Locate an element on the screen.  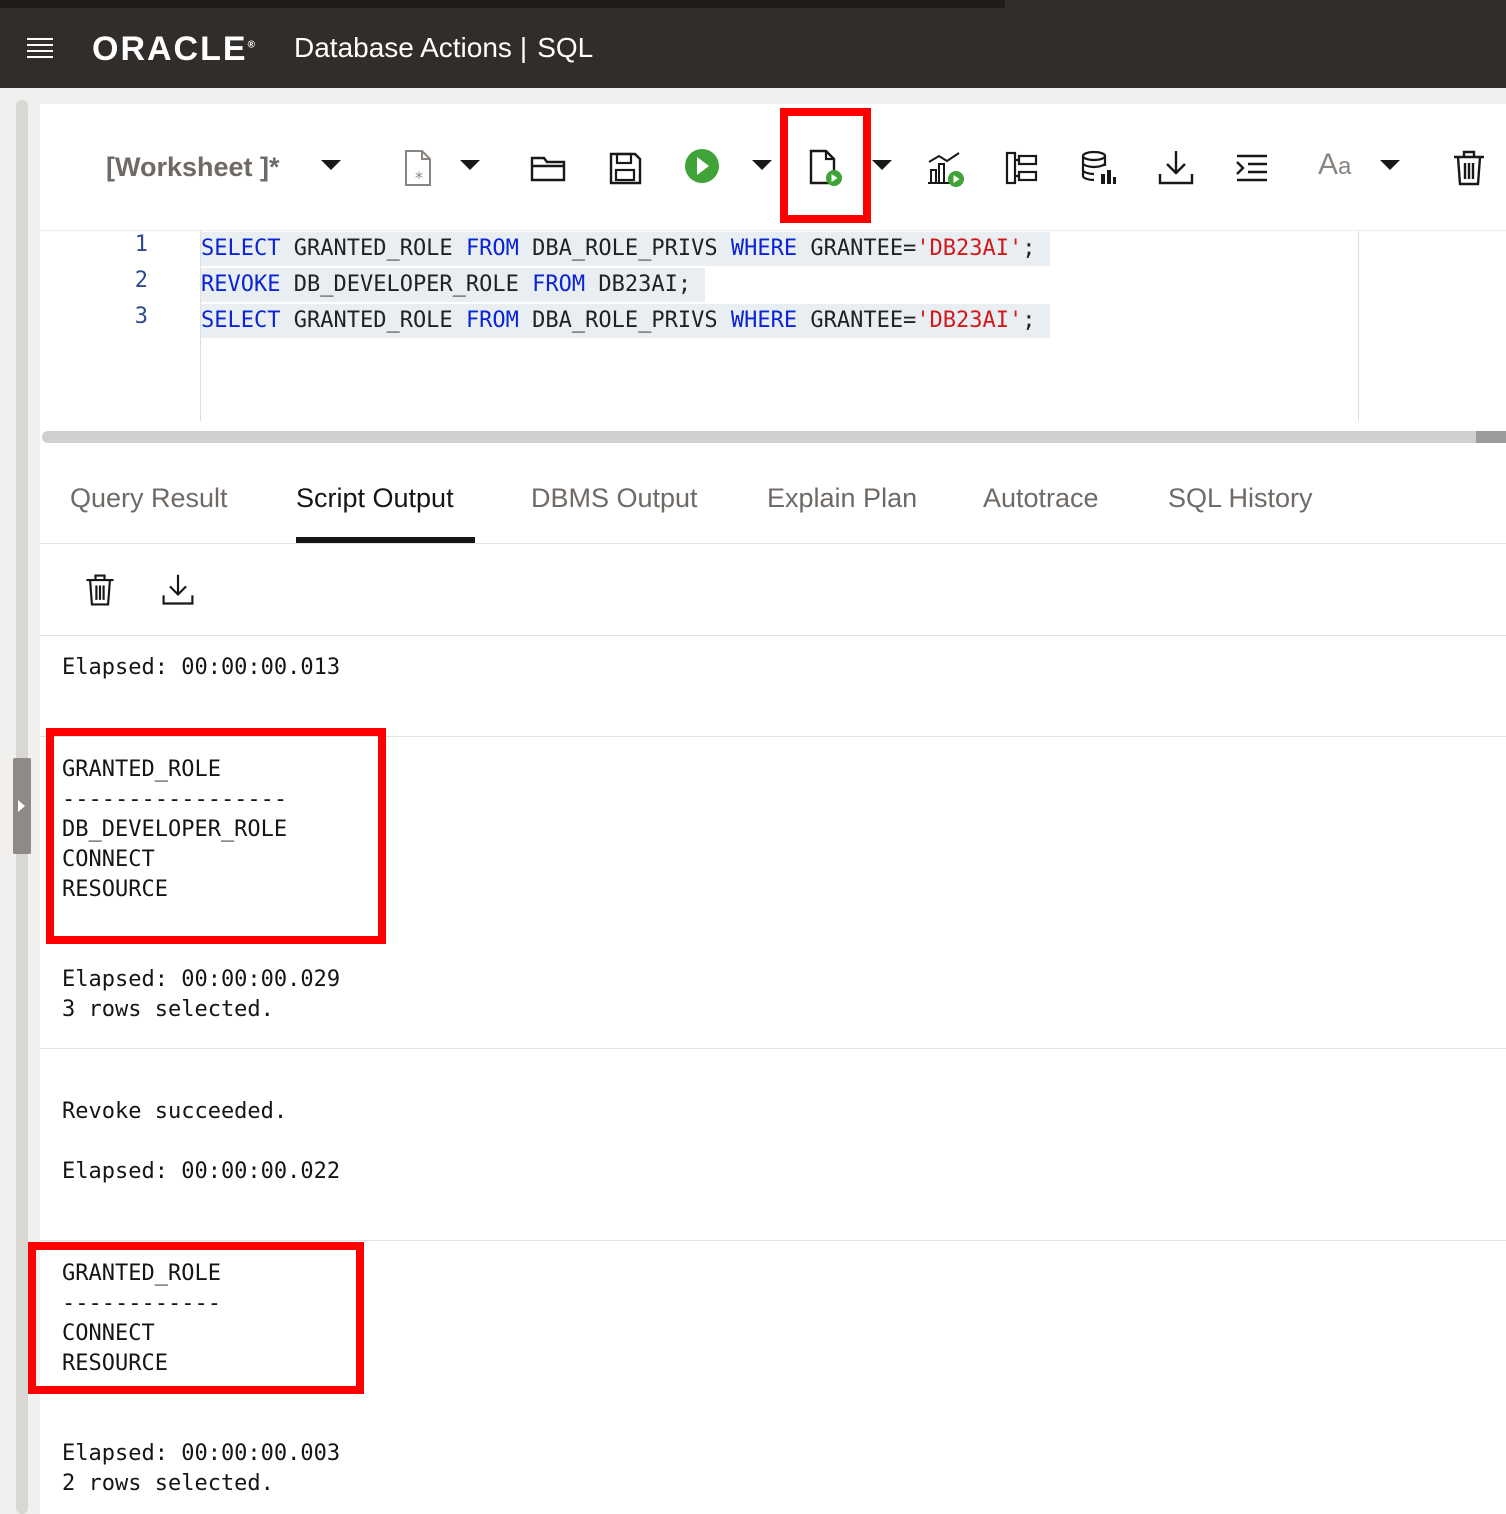
run-statement-icon is located at coordinates (702, 166).